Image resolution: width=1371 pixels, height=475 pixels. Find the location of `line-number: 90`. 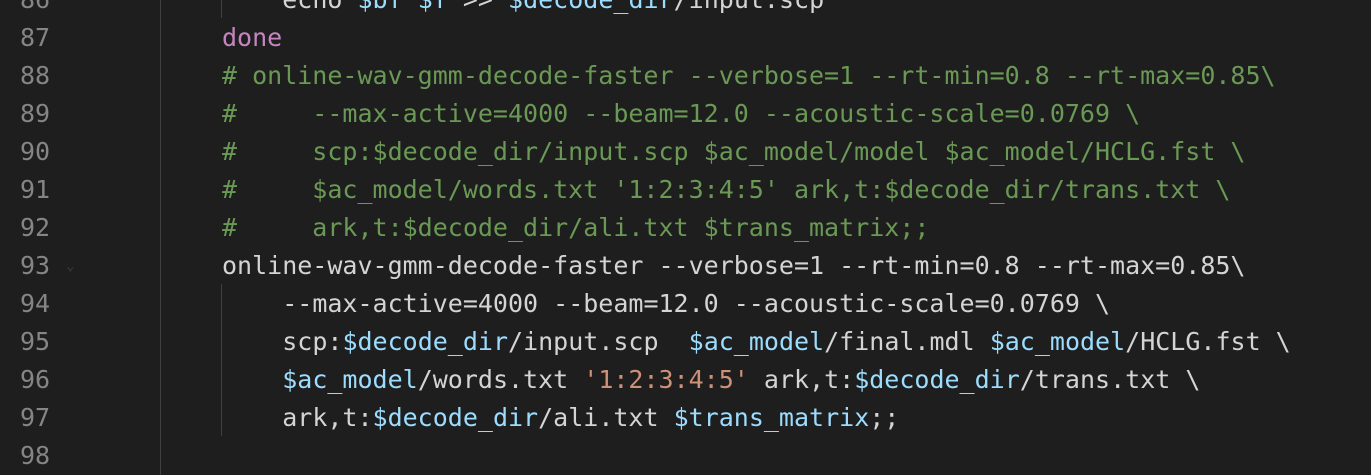

line-number: 90 is located at coordinates (35, 151).